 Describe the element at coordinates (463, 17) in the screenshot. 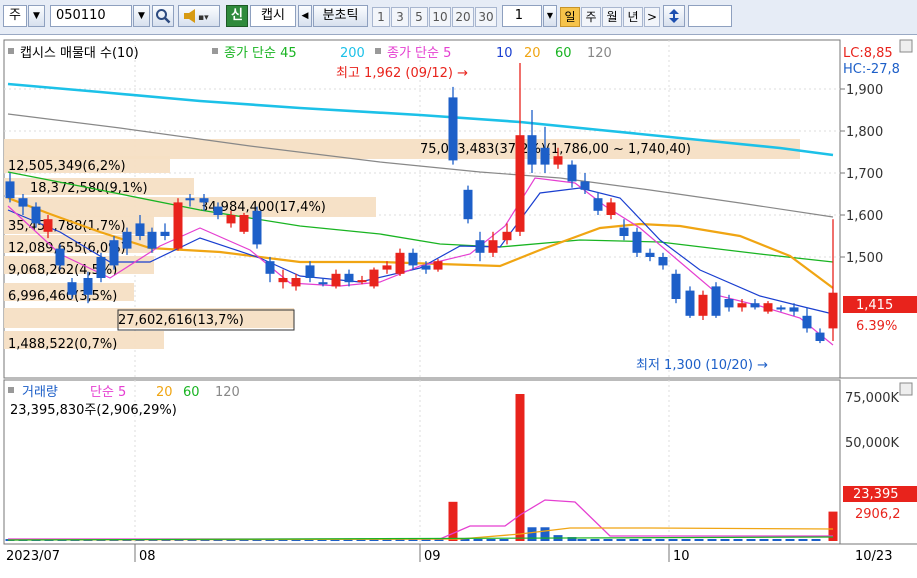

I see `minute-20-button: 20` at that location.